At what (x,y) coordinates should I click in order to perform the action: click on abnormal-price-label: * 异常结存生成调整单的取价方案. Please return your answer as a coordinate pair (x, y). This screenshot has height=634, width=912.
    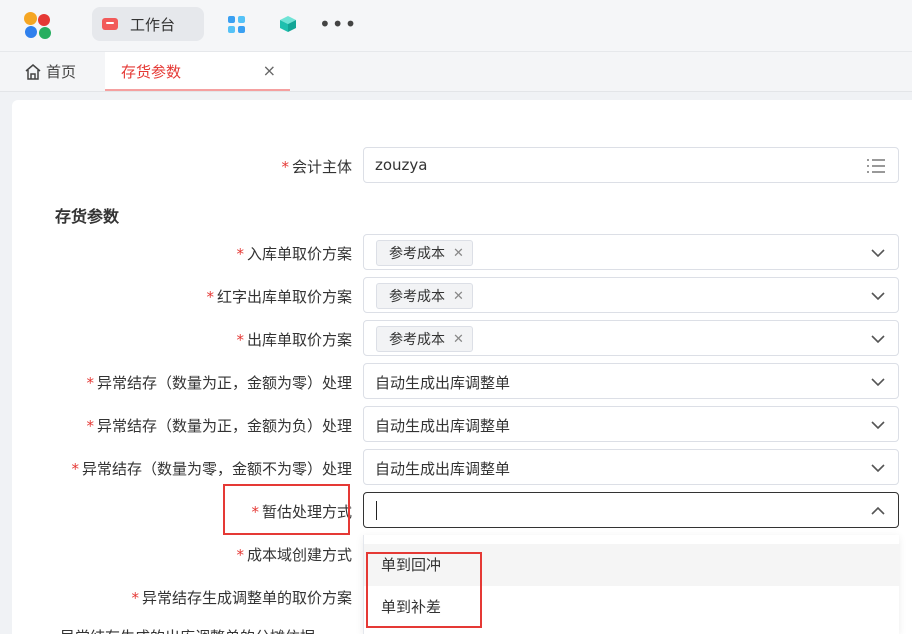
    Looking at the image, I should click on (241, 598).